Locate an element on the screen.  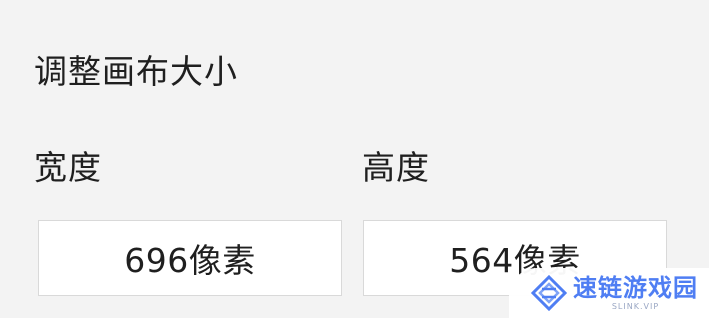
diamond-logo-icon is located at coordinates (549, 293).